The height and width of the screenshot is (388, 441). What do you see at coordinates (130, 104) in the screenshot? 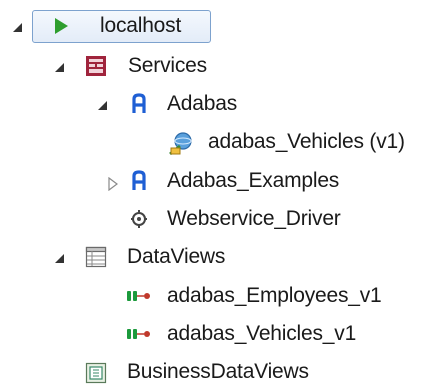
I see `tree-node-adabas: Adabas` at bounding box center [130, 104].